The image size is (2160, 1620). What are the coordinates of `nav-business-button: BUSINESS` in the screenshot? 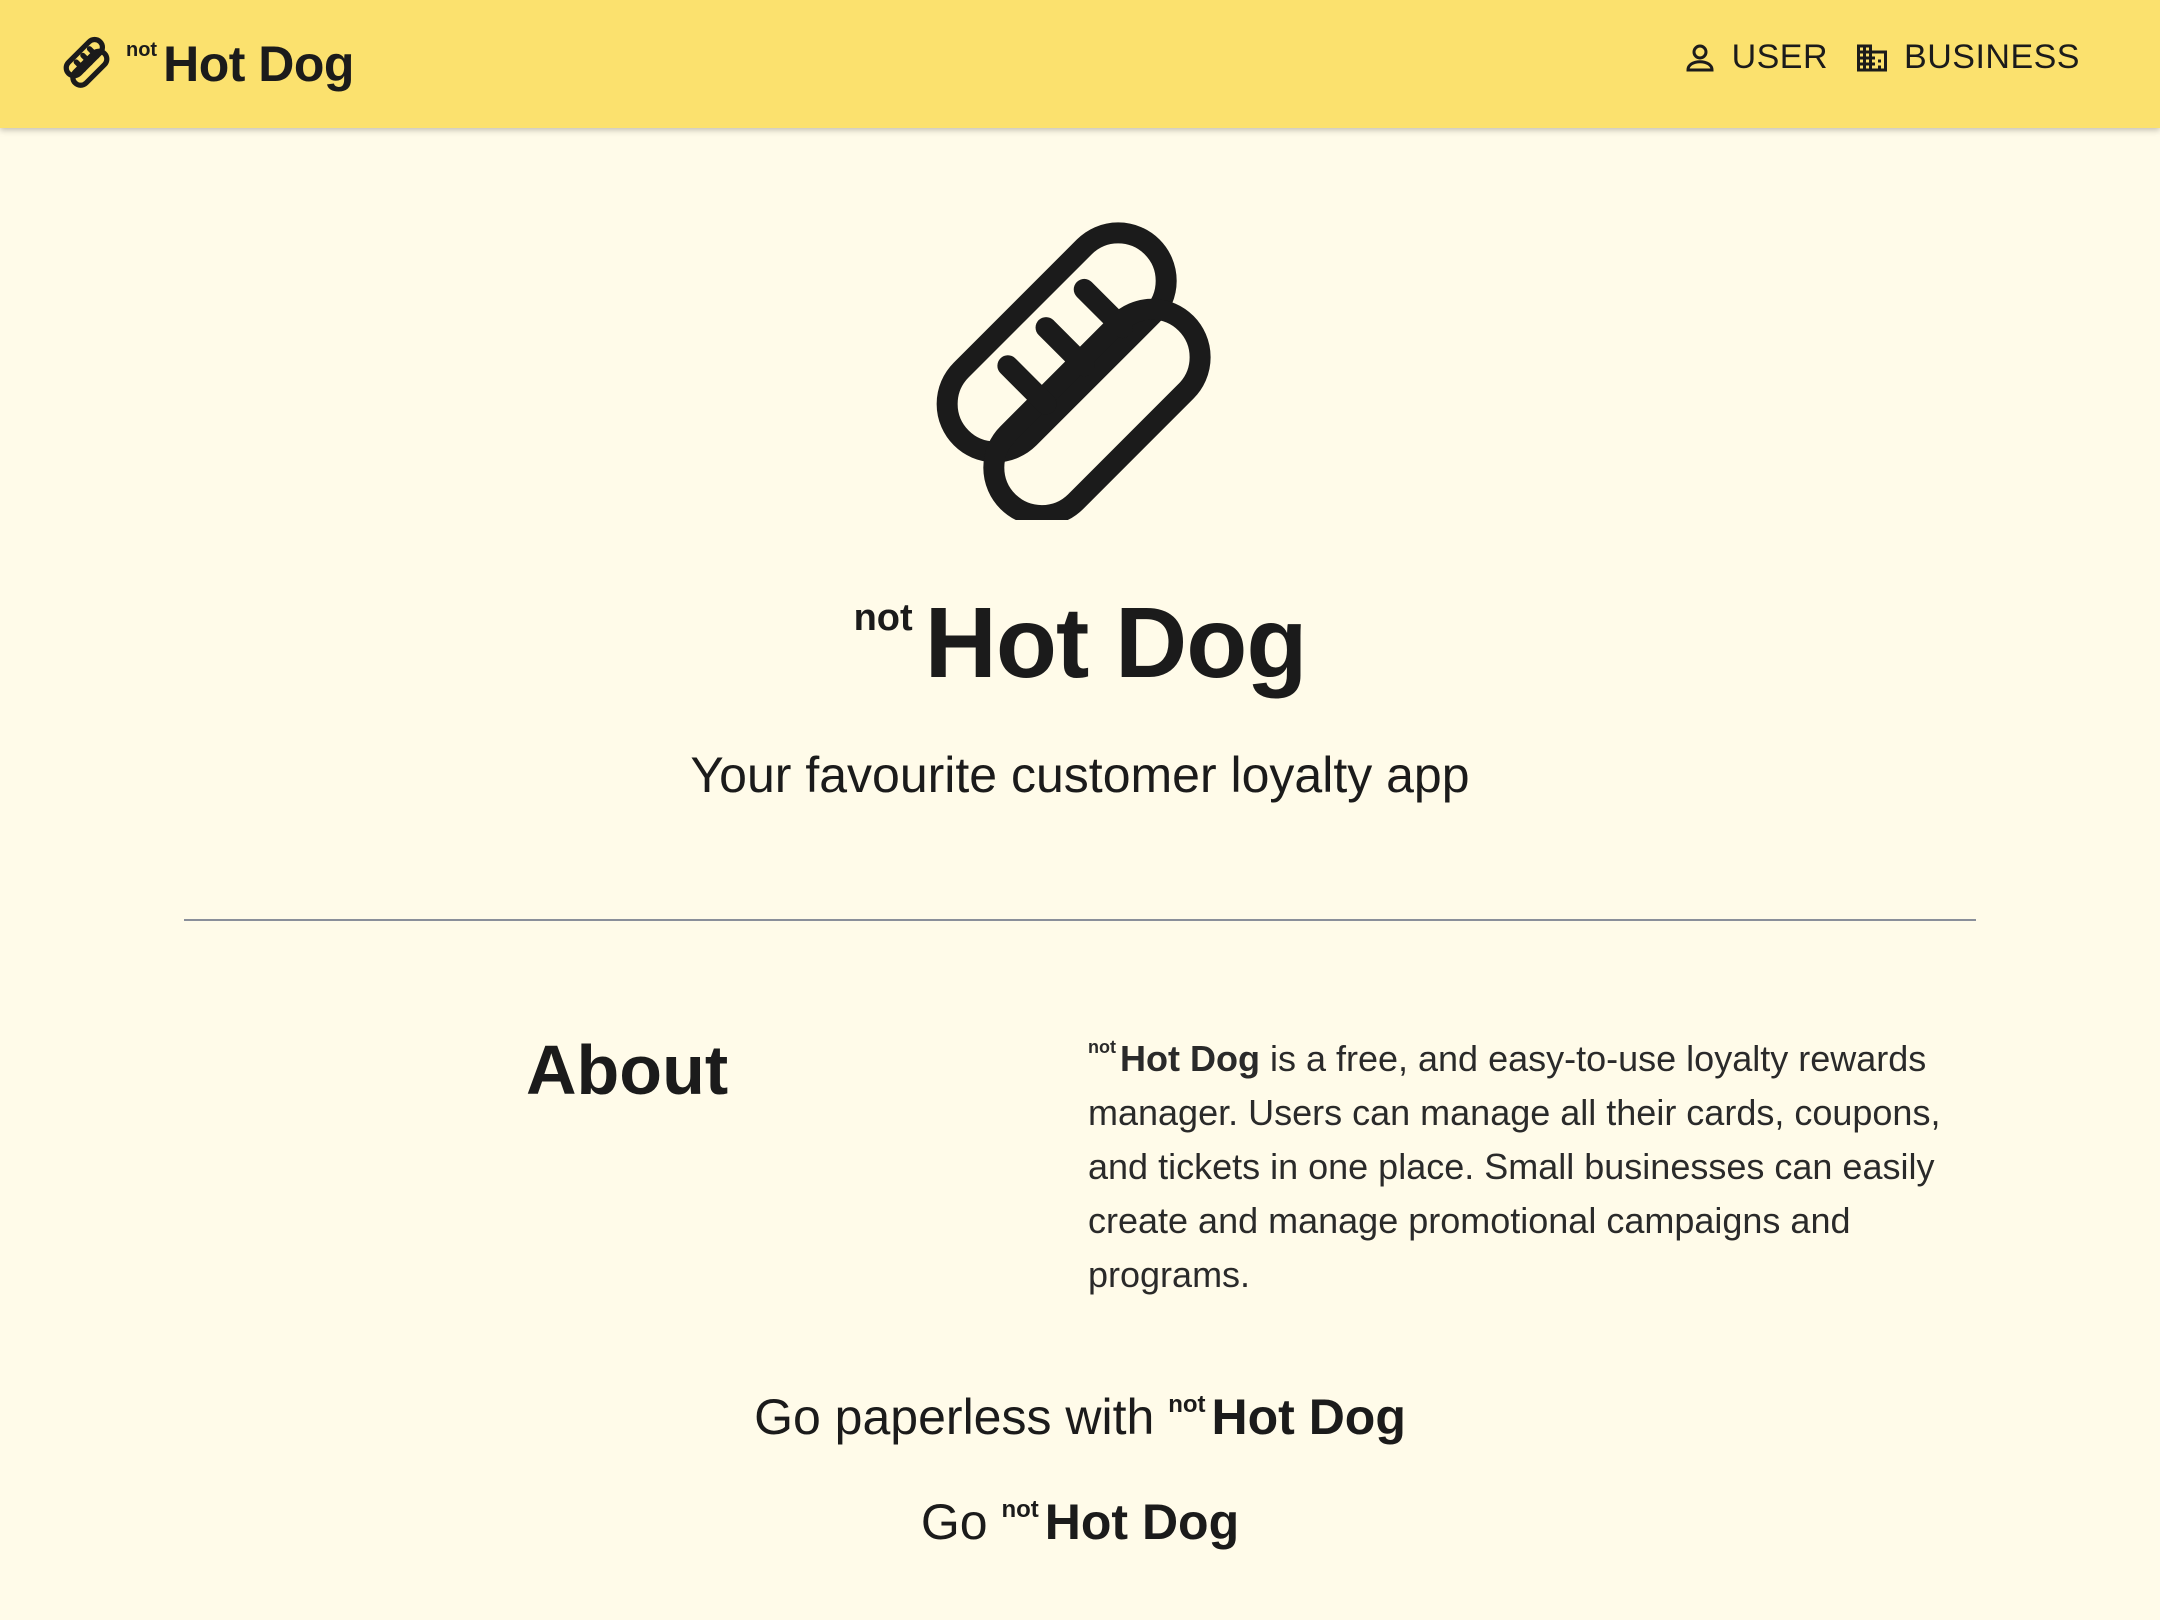 It's located at (1967, 57).